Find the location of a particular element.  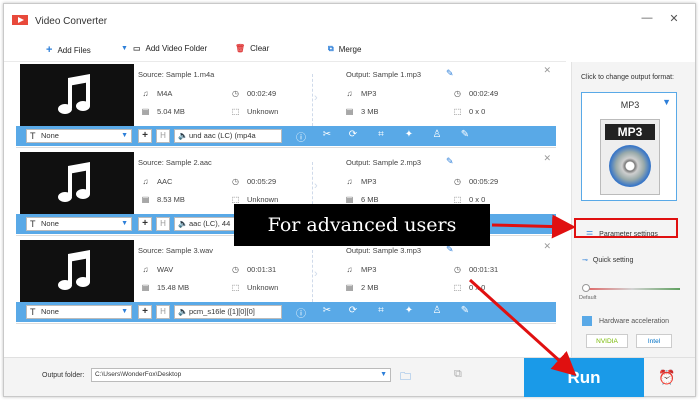

open-folder-icon: ⧉ is located at coordinates (458, 374).